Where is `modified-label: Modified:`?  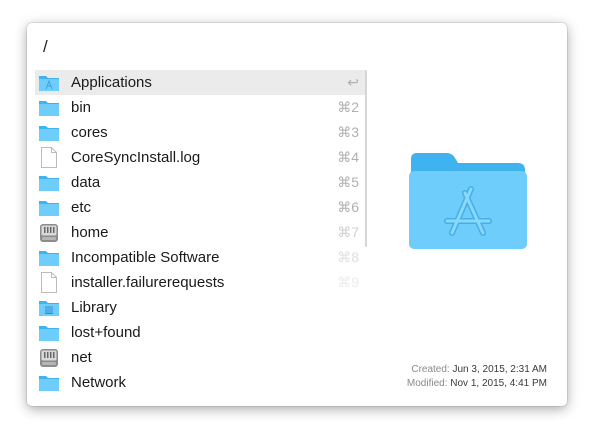
modified-label: Modified: is located at coordinates (427, 383).